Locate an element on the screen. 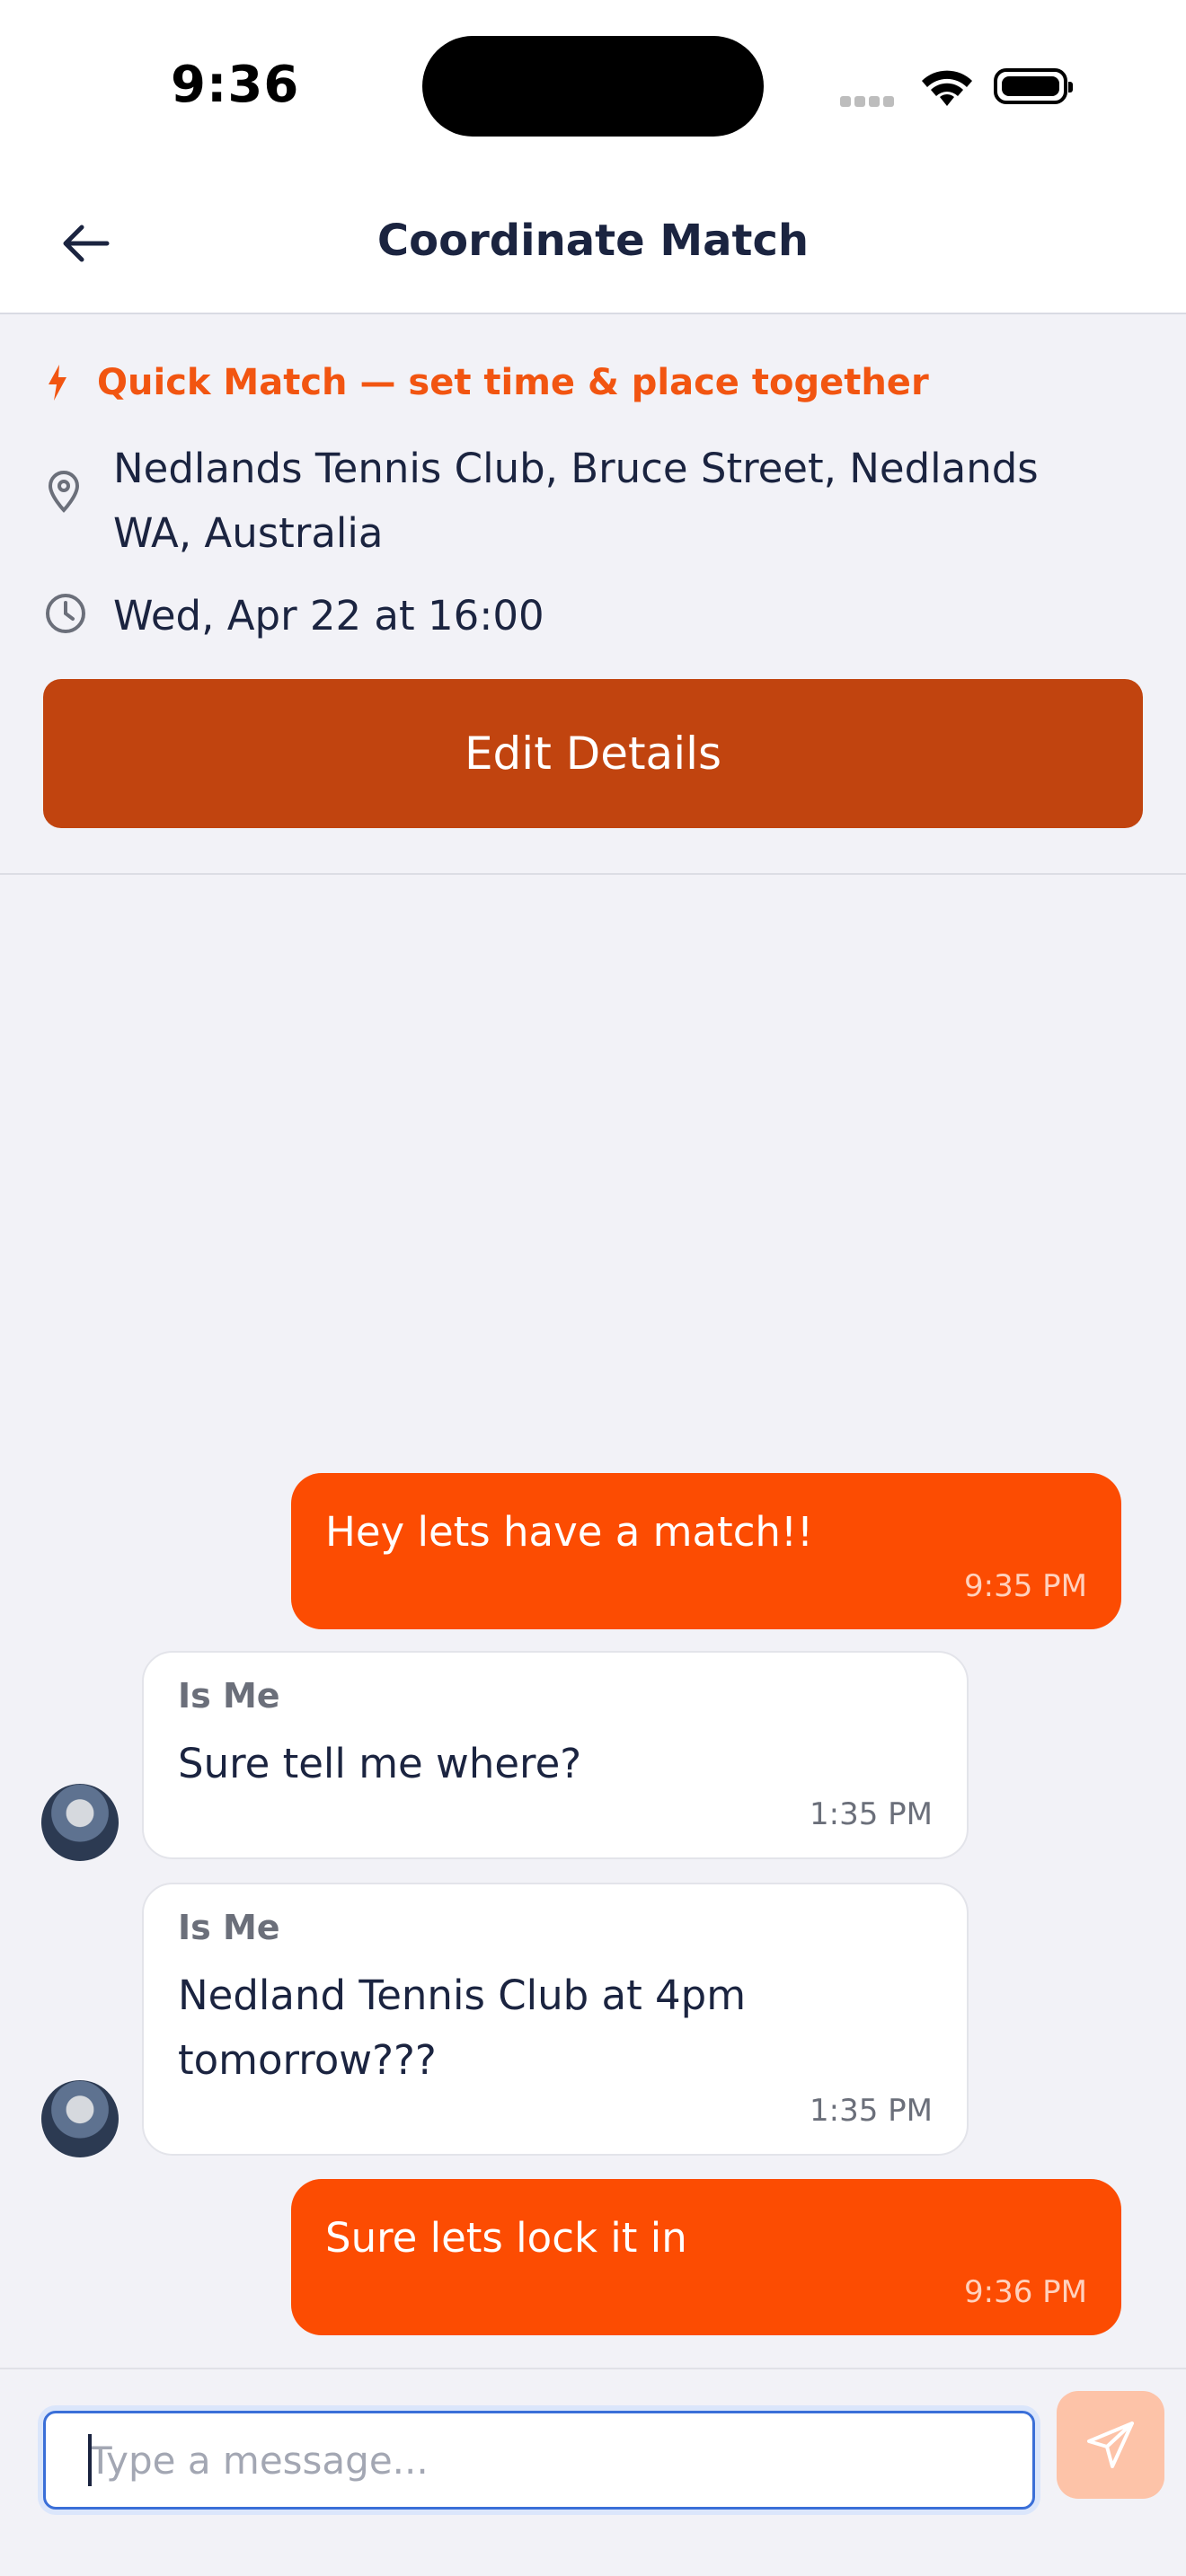 The height and width of the screenshot is (2576, 1186). text-cursor is located at coordinates (90, 2460).